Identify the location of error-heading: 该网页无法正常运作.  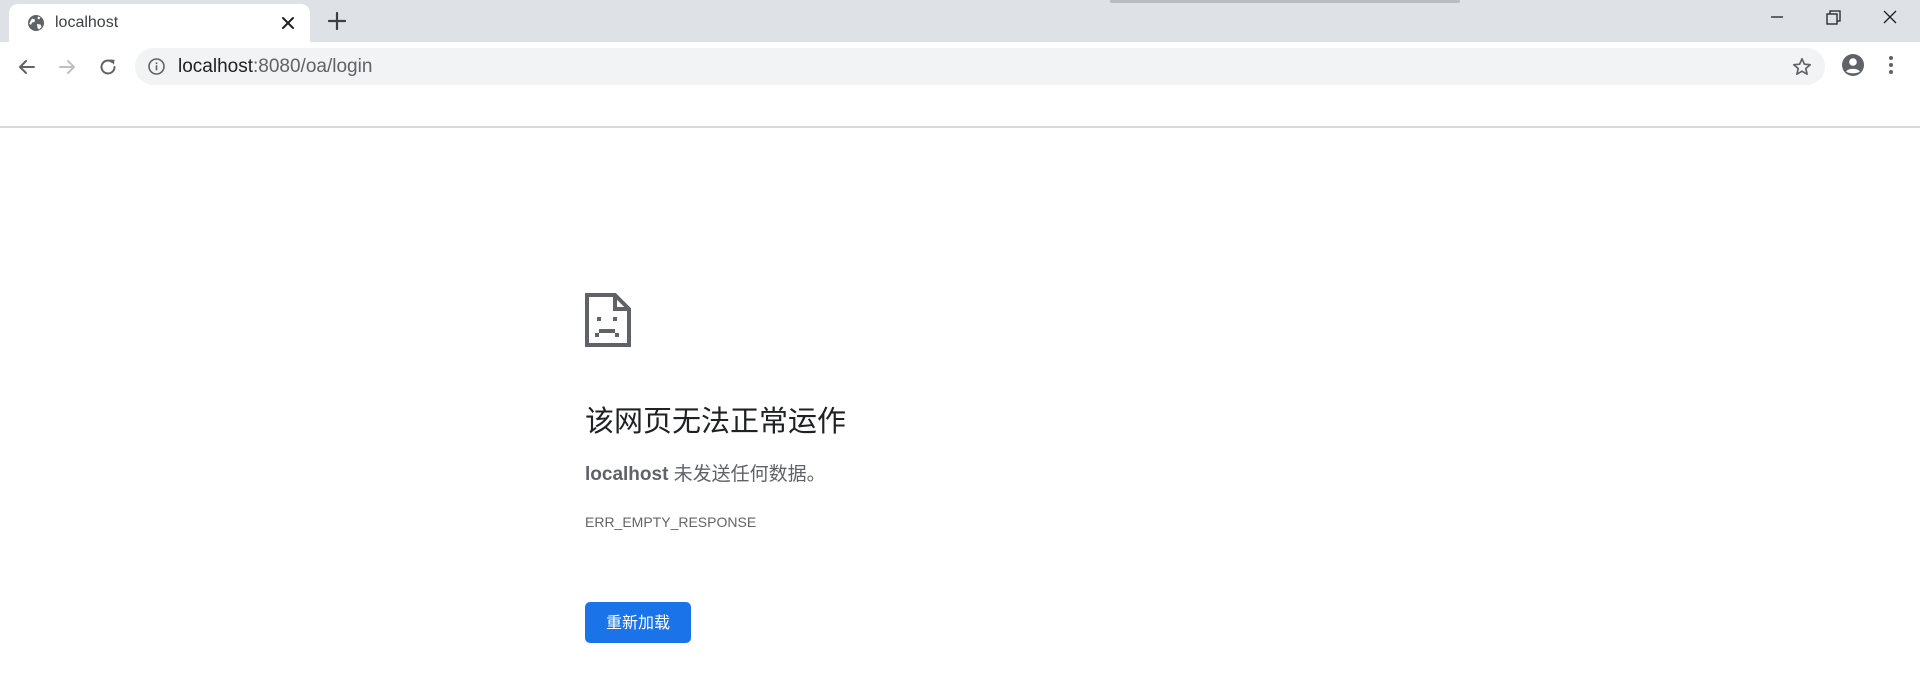
(716, 421).